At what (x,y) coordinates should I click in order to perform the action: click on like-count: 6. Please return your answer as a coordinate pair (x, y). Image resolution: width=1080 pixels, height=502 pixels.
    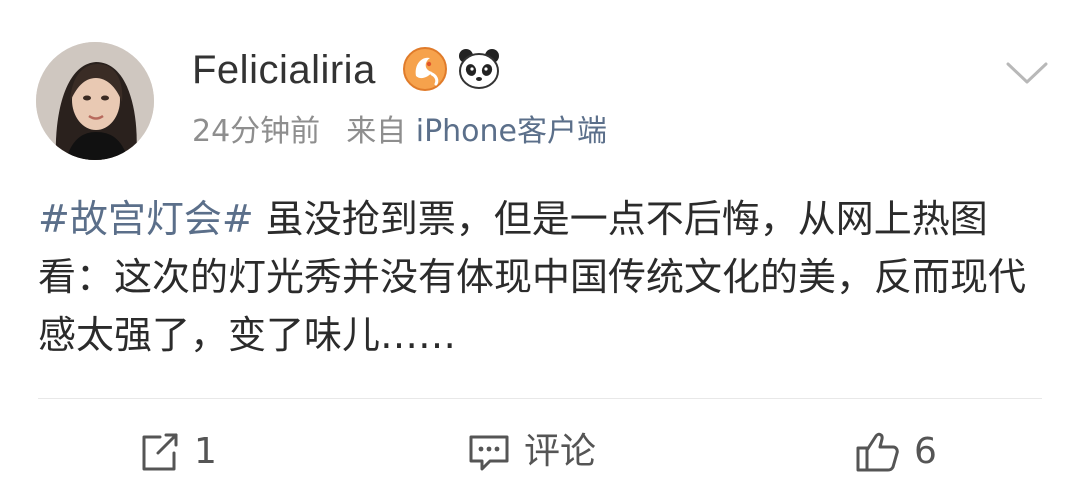
    Looking at the image, I should click on (925, 451).